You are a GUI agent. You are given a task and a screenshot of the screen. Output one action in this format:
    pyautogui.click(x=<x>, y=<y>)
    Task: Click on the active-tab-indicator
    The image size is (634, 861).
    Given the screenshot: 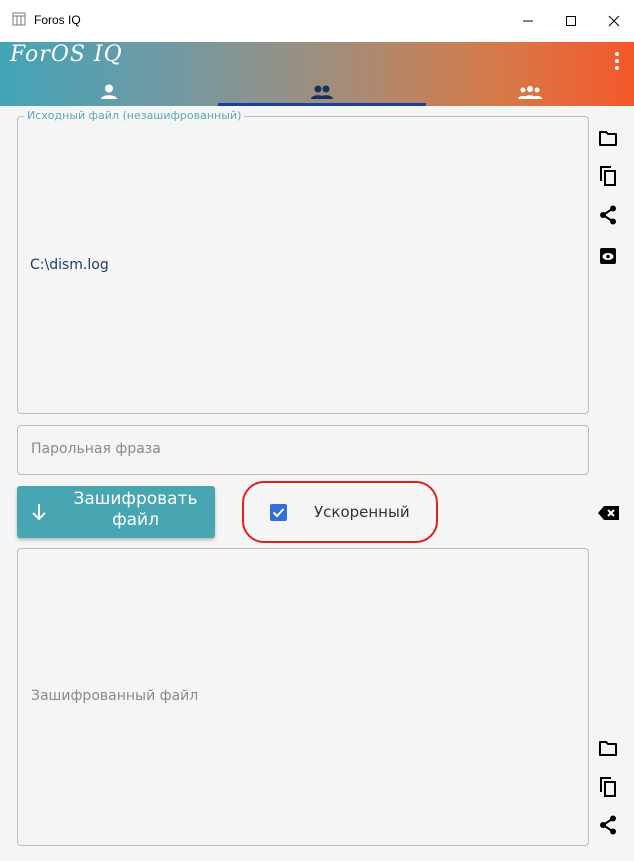 What is the action you would take?
    pyautogui.click(x=322, y=104)
    